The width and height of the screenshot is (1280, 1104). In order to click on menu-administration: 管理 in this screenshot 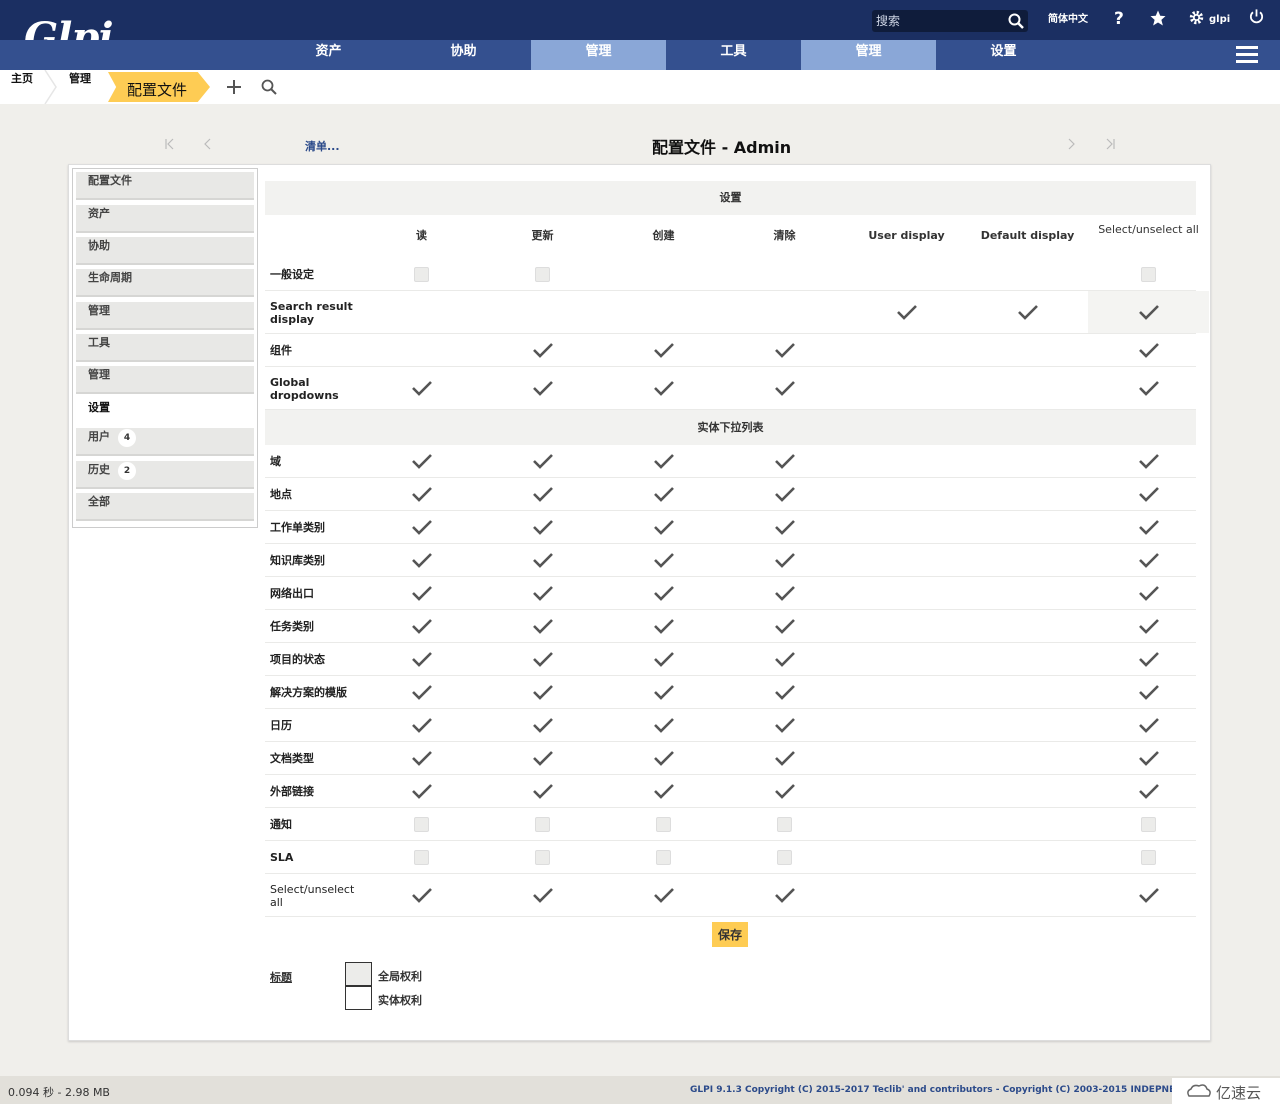, I will do `click(868, 55)`.